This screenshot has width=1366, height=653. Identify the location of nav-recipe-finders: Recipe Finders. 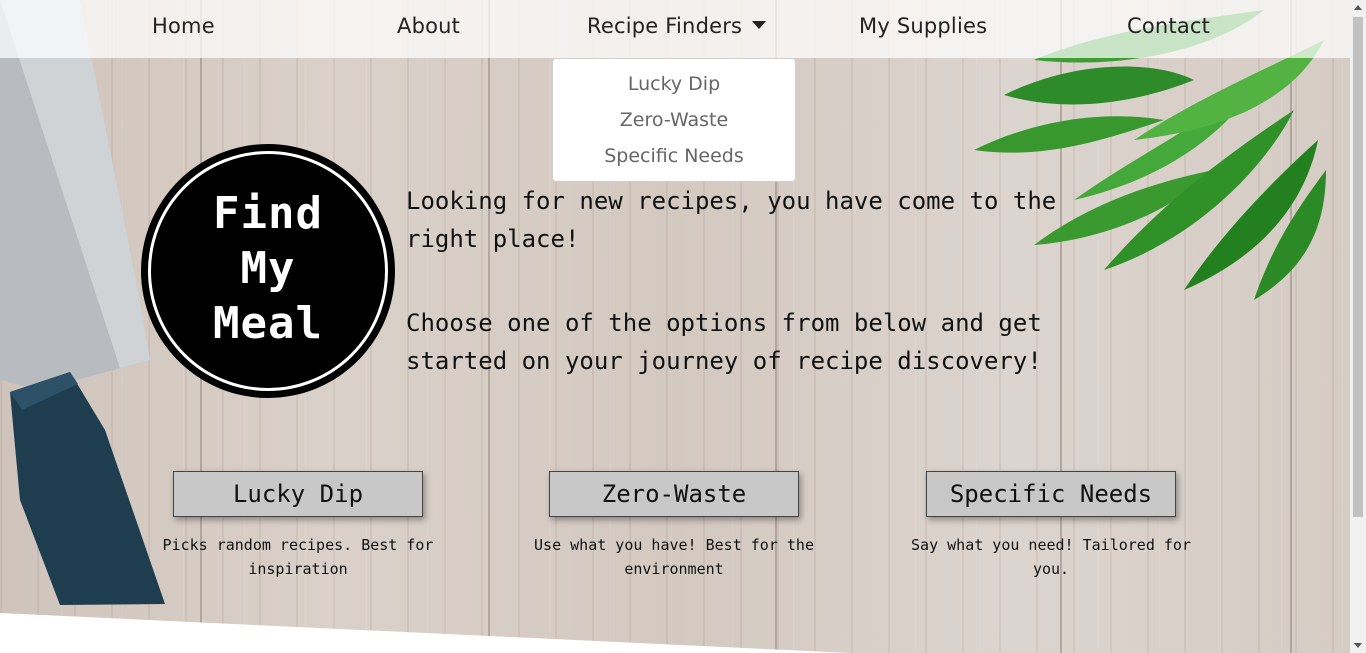
(677, 26).